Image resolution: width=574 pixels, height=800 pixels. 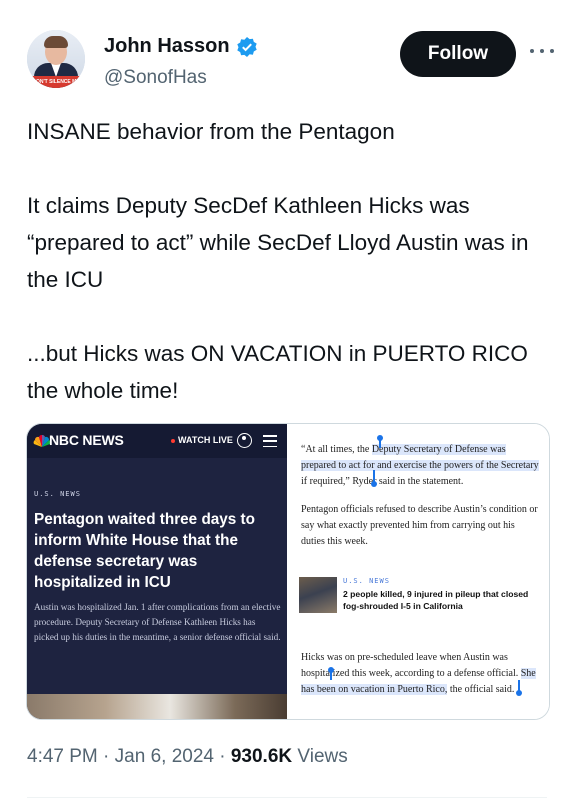 What do you see at coordinates (56, 82) in the screenshot?
I see `avatar-caption: DON'T SILENCE ME` at bounding box center [56, 82].